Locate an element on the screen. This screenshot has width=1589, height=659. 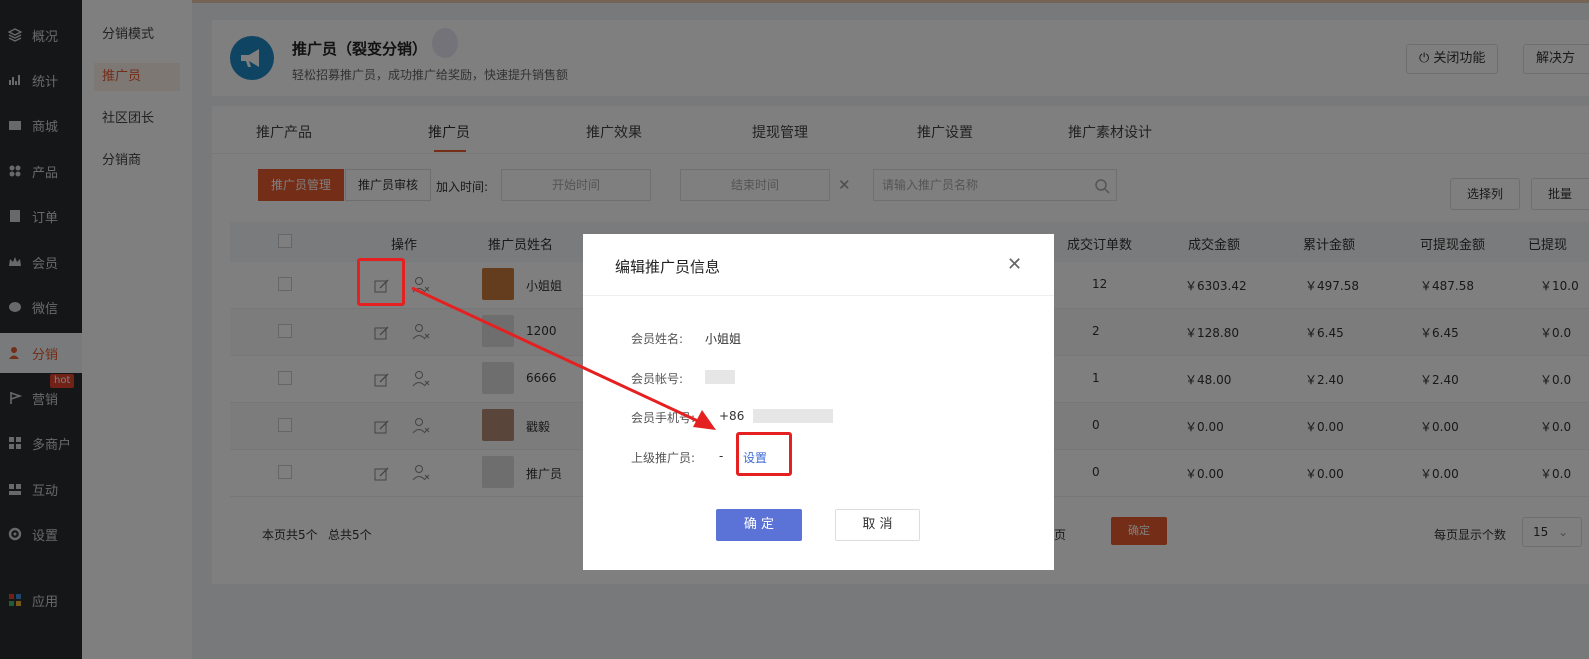
close-icon: ✕ is located at coordinates (1016, 265).